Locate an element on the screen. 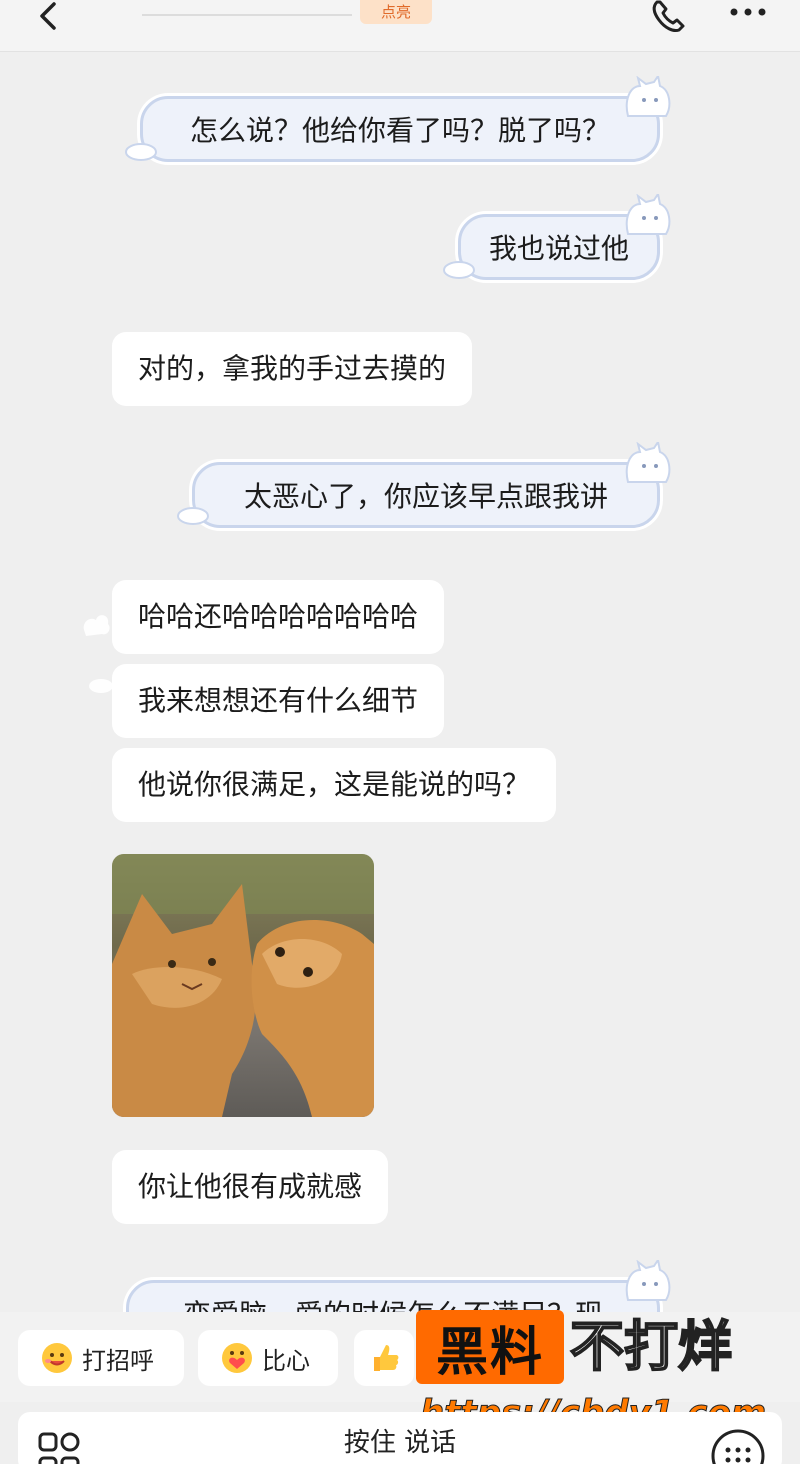 This screenshot has width=800, height=1464. watermark-slogan: 不打烊 is located at coordinates (651, 1346).